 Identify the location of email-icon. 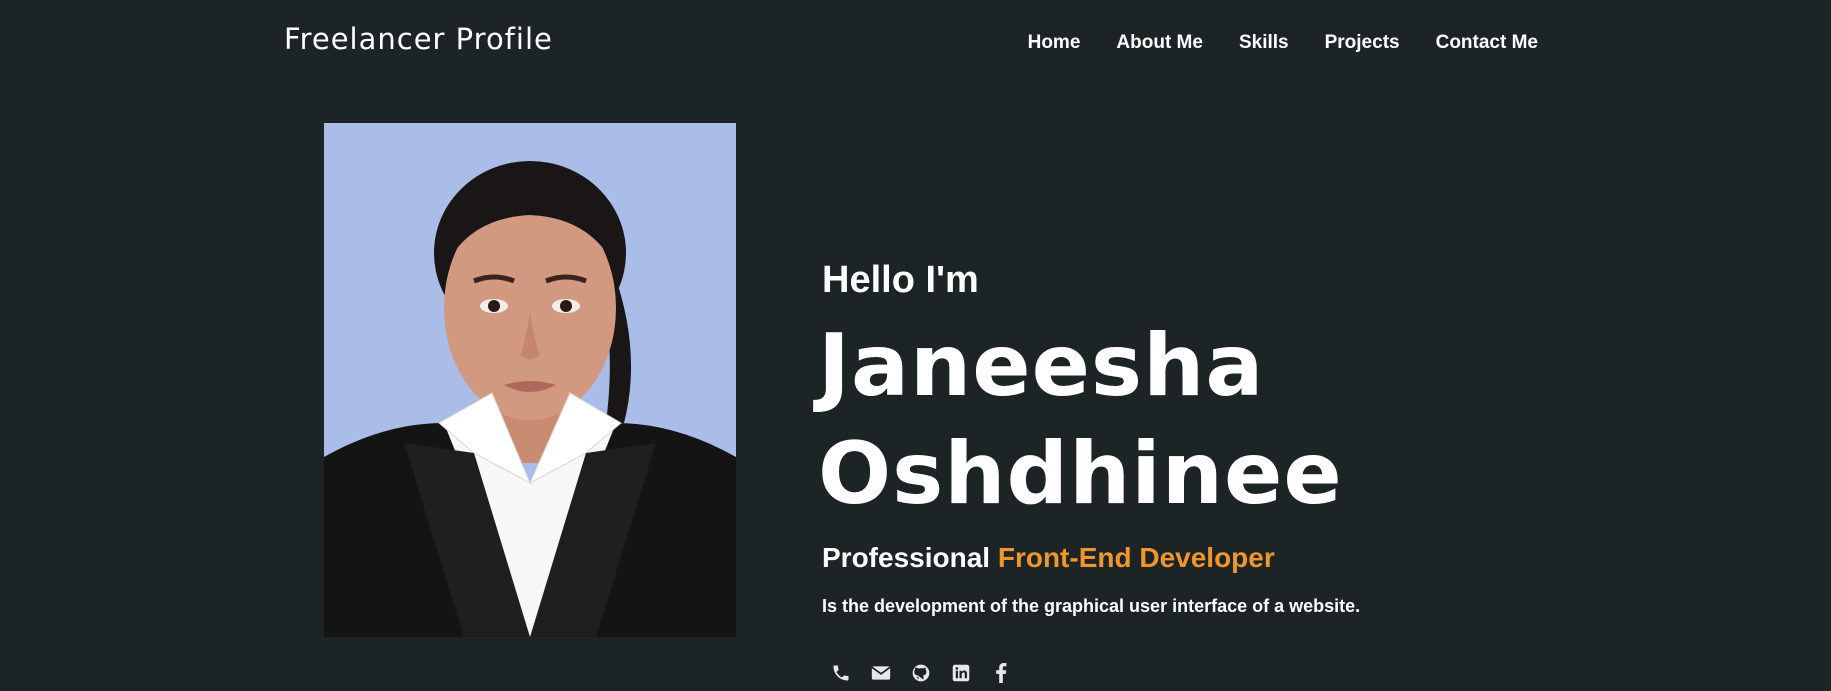
(881, 673).